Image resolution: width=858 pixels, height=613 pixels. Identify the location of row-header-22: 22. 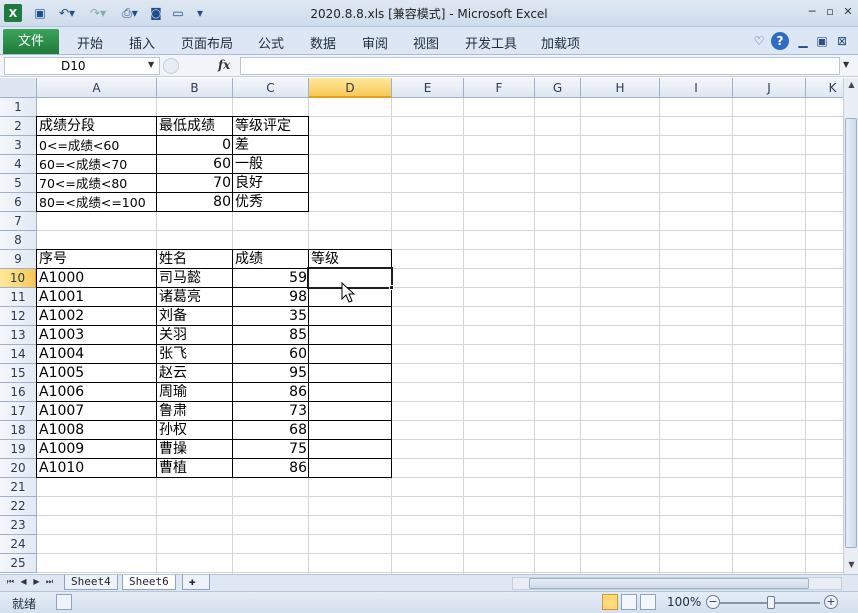
(18, 506).